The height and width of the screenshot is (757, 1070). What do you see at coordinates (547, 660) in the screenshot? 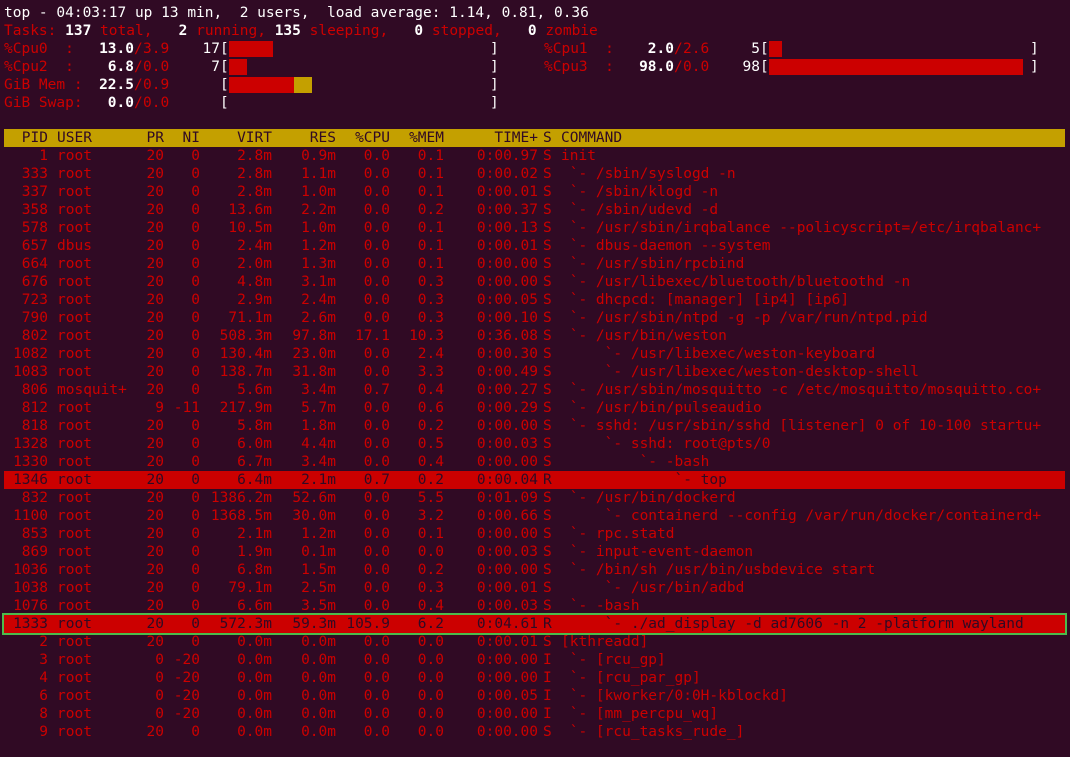
I see `cell-s: I` at bounding box center [547, 660].